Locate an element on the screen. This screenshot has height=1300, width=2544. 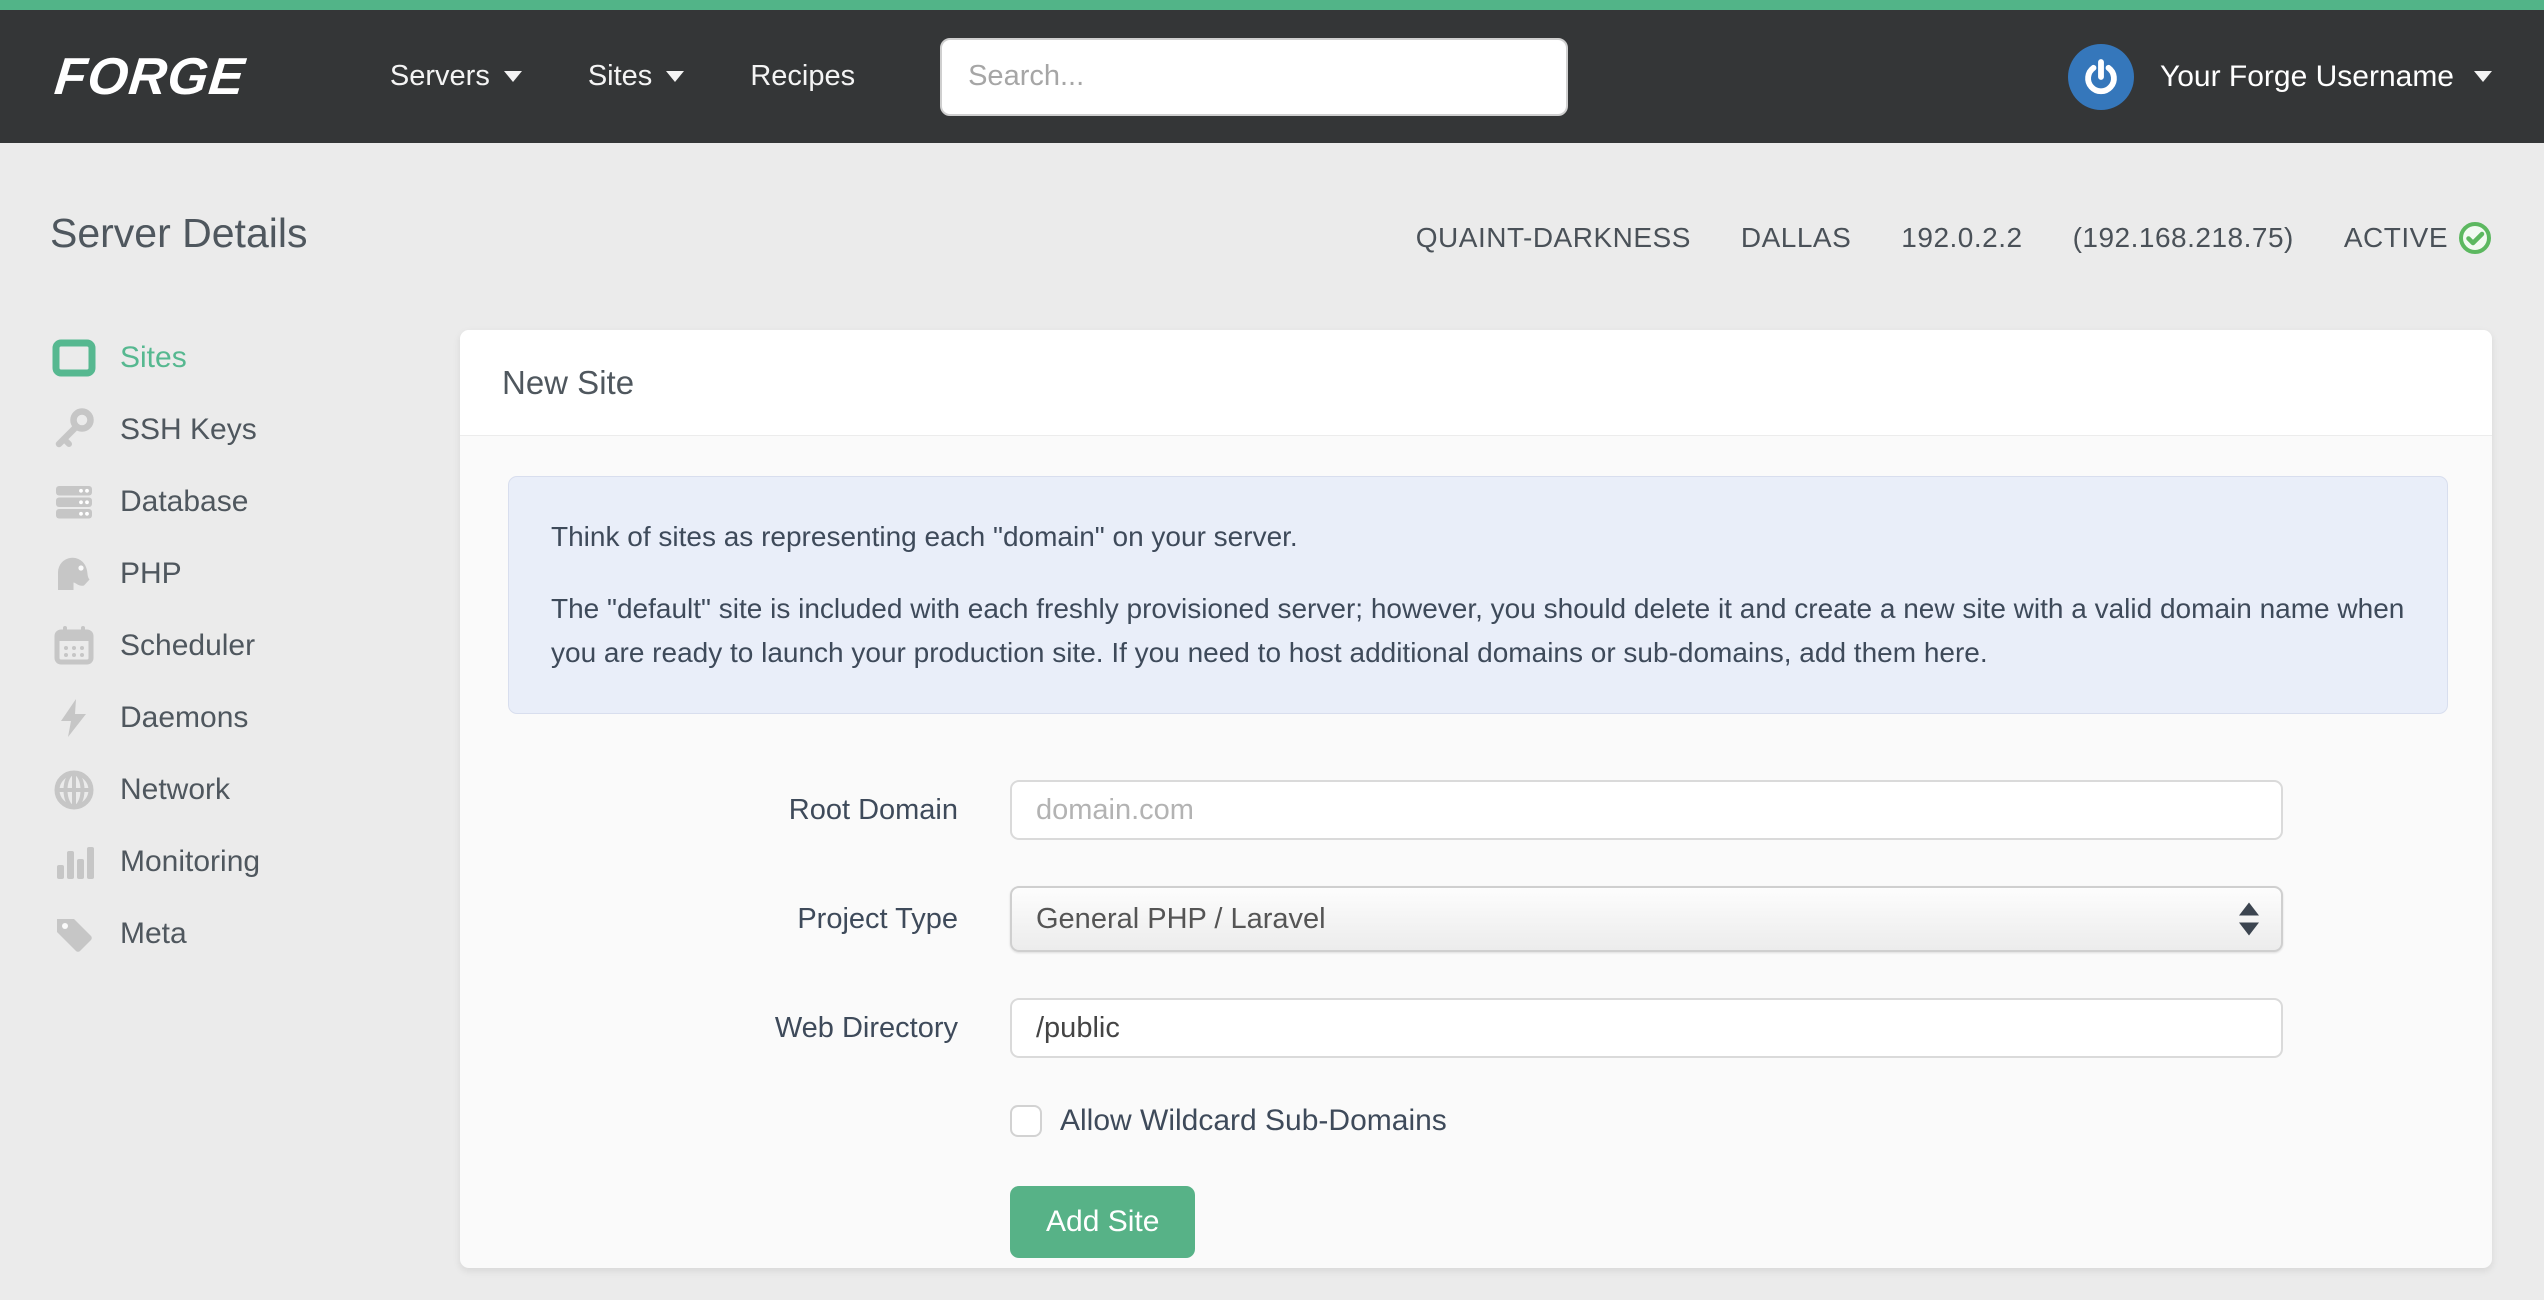
sidebar-item-sites: Sites is located at coordinates (240, 358).